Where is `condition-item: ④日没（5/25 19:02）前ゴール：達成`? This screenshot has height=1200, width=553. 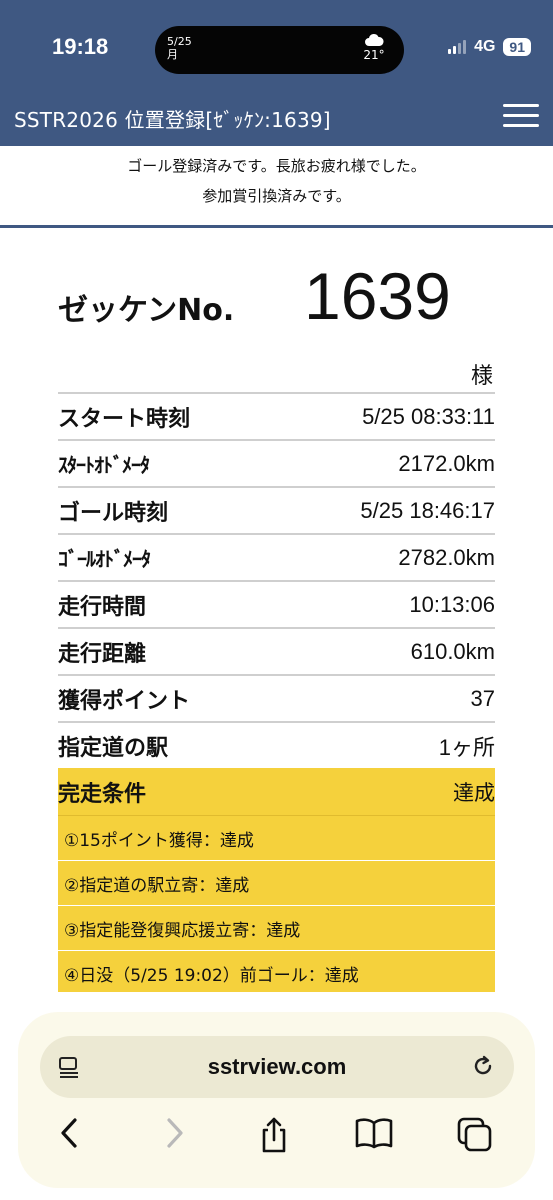 condition-item: ④日没（5/25 19:02）前ゴール：達成 is located at coordinates (211, 976).